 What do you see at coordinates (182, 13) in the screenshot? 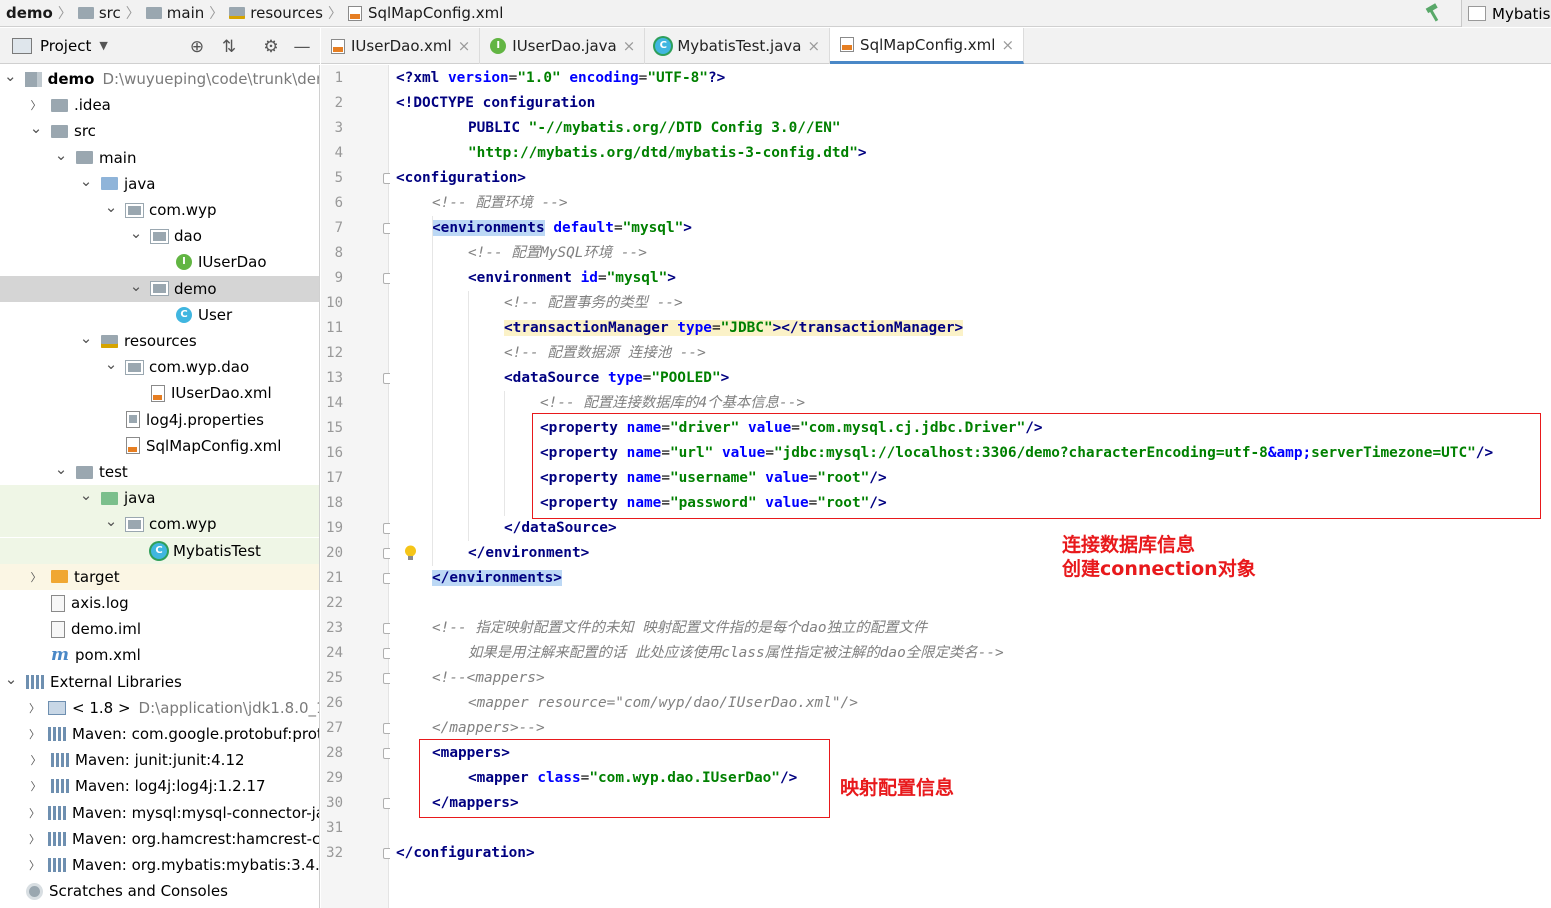
I see `breadcrumb-item-main: main 〉` at bounding box center [182, 13].